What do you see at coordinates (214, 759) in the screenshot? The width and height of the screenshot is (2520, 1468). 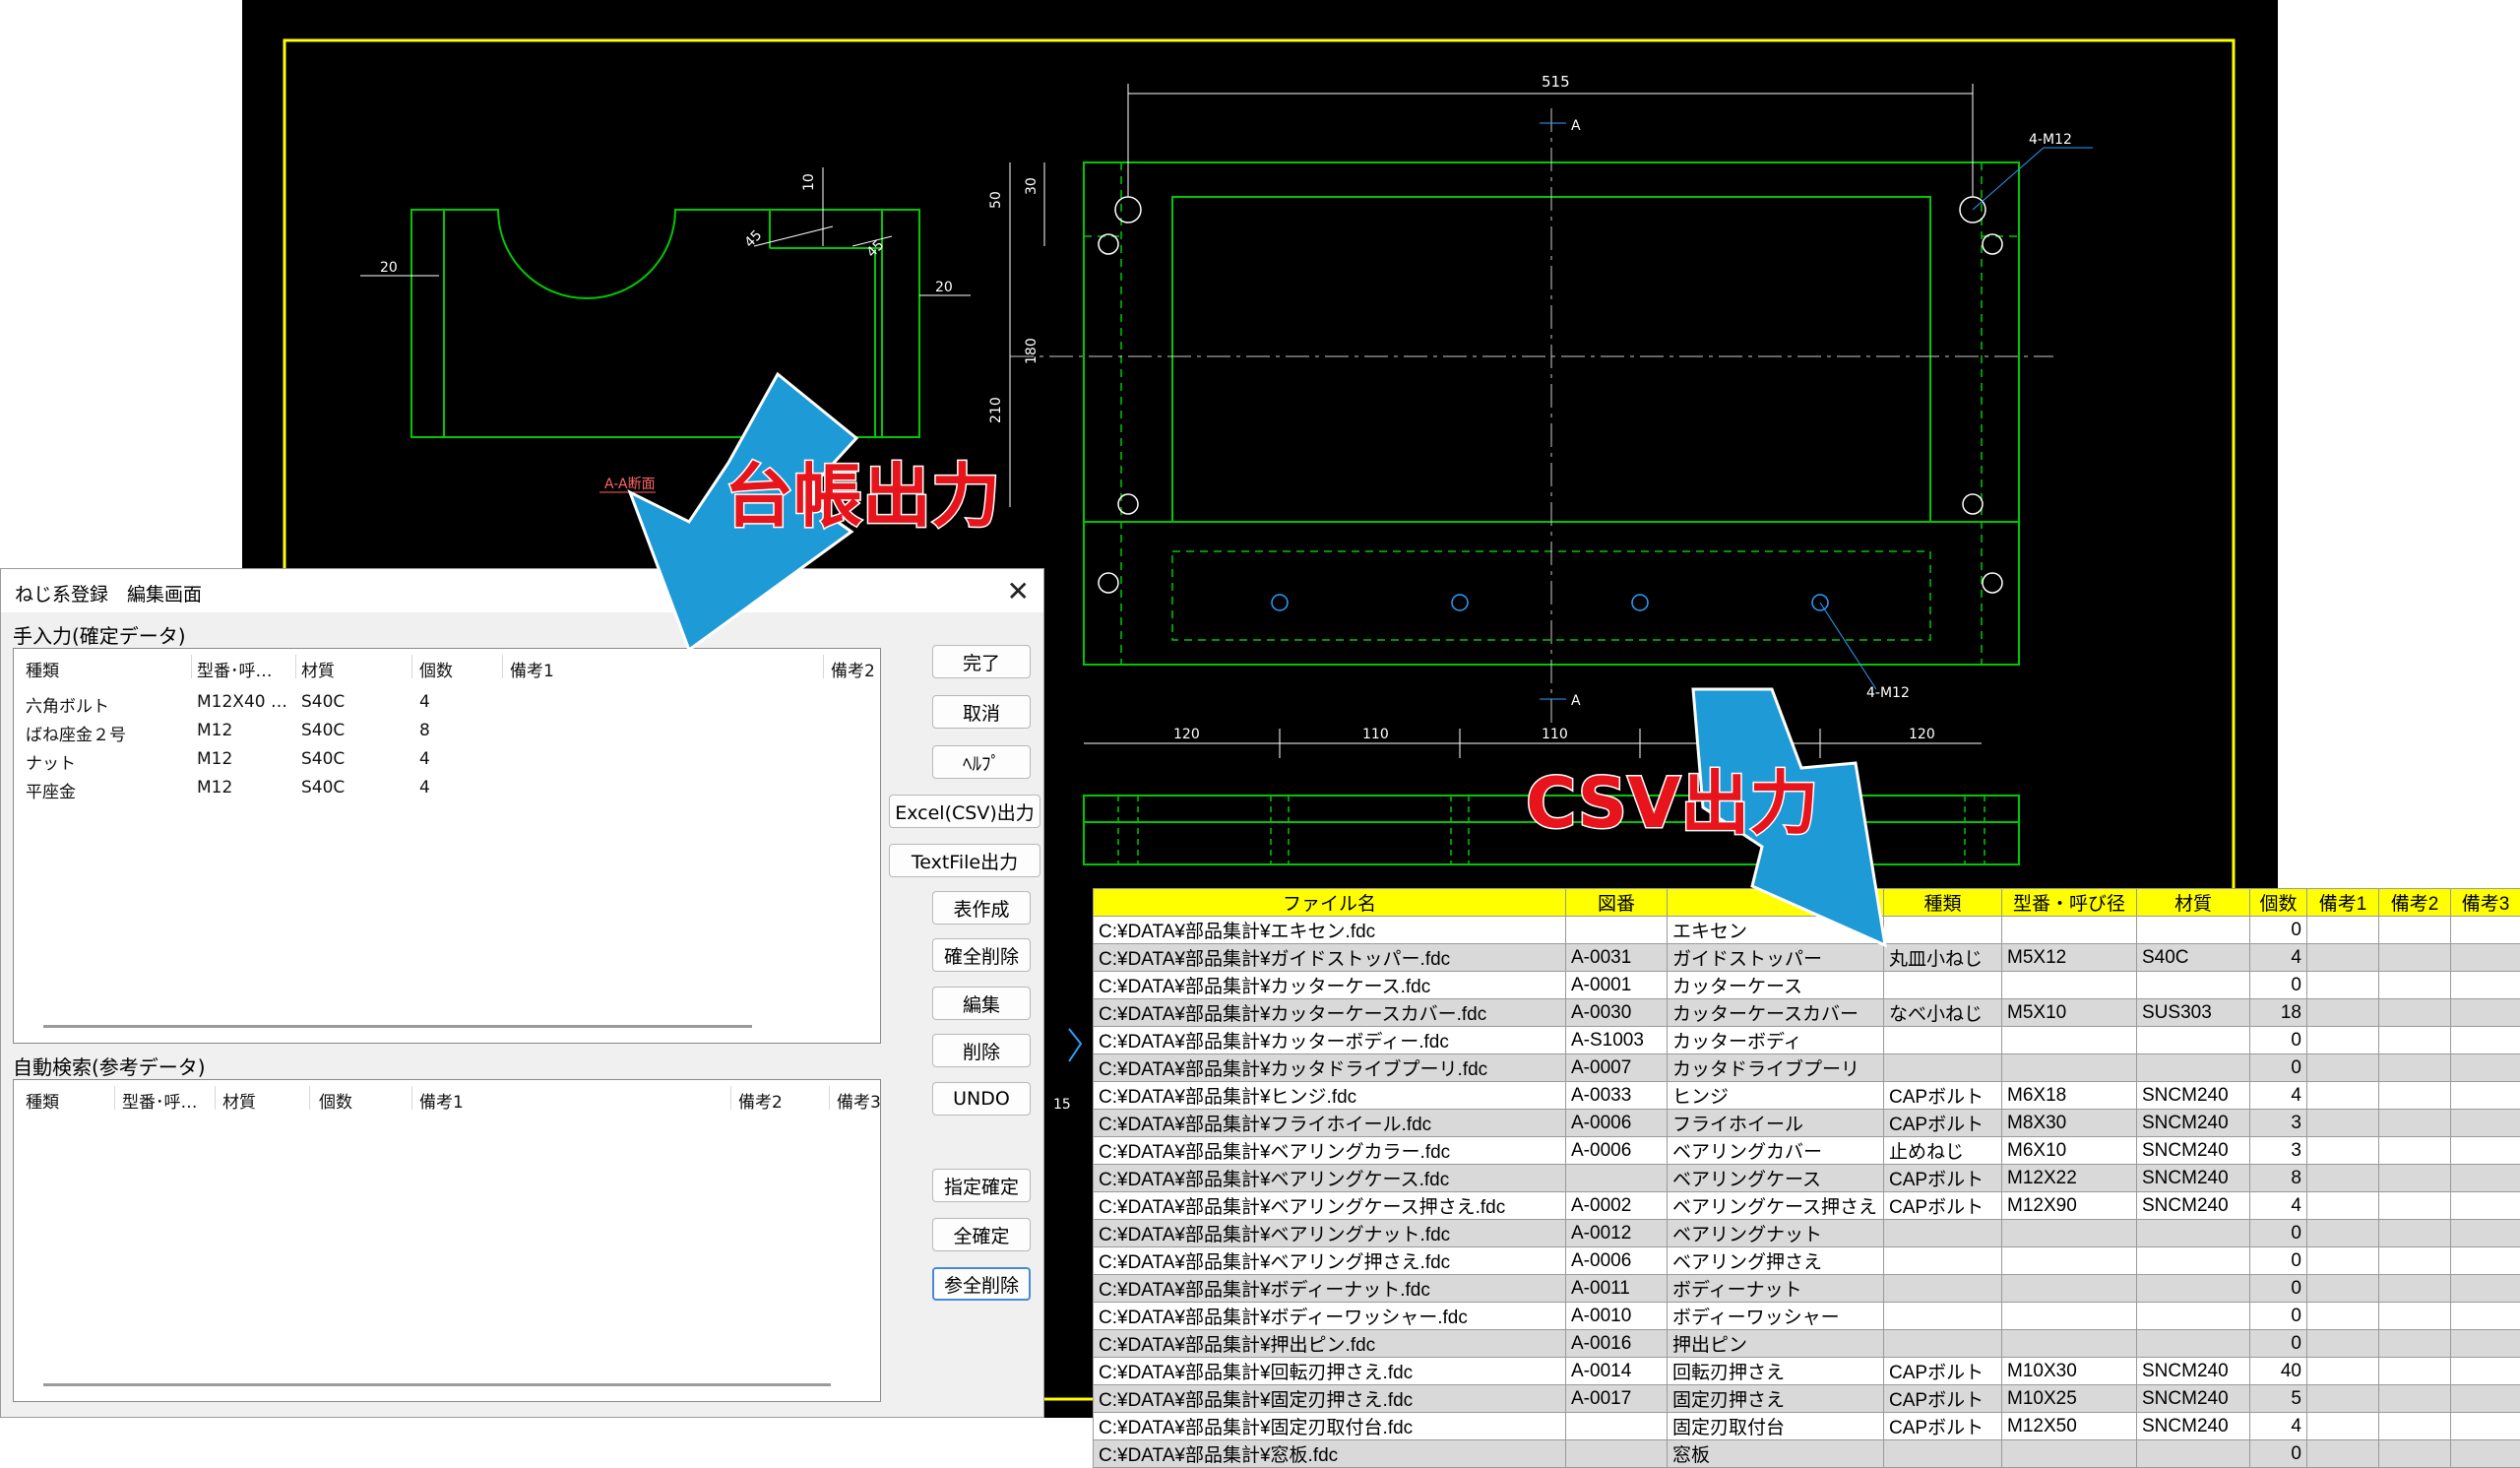 I see `item-model: M12` at bounding box center [214, 759].